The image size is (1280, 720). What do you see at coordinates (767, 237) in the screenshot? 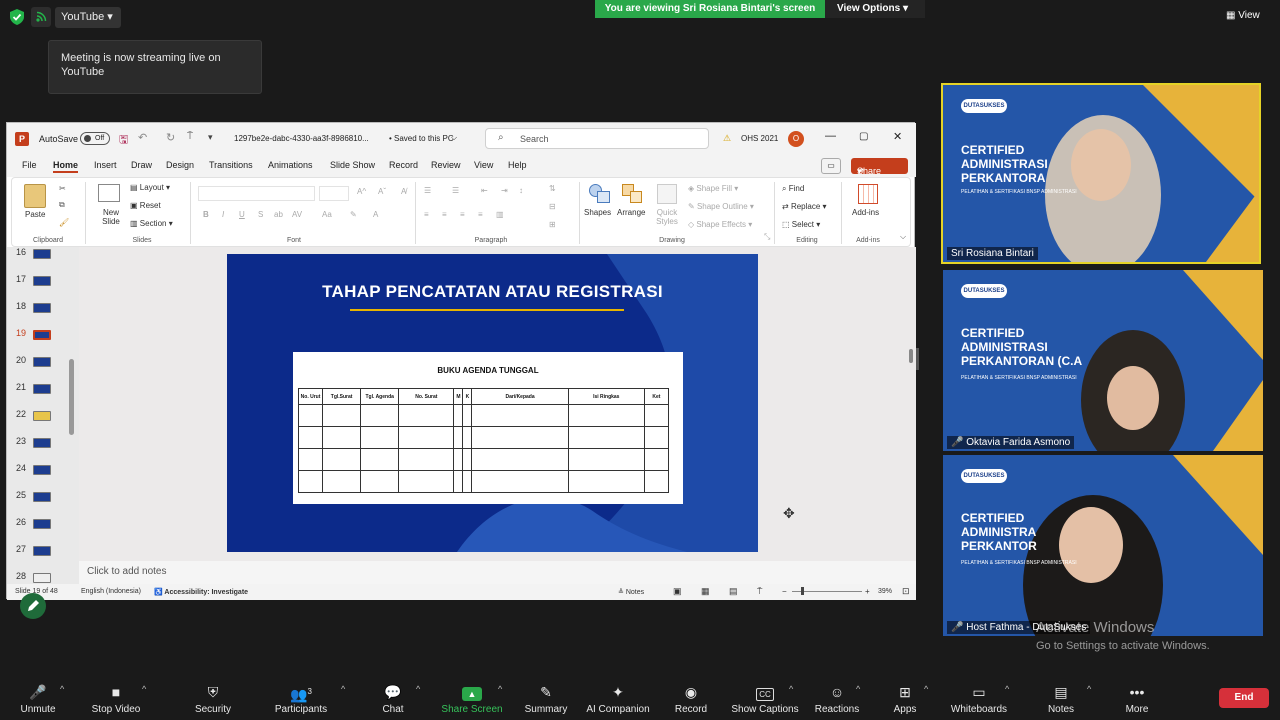
I see `dialog-launcher-icon: ⤡` at bounding box center [767, 237].